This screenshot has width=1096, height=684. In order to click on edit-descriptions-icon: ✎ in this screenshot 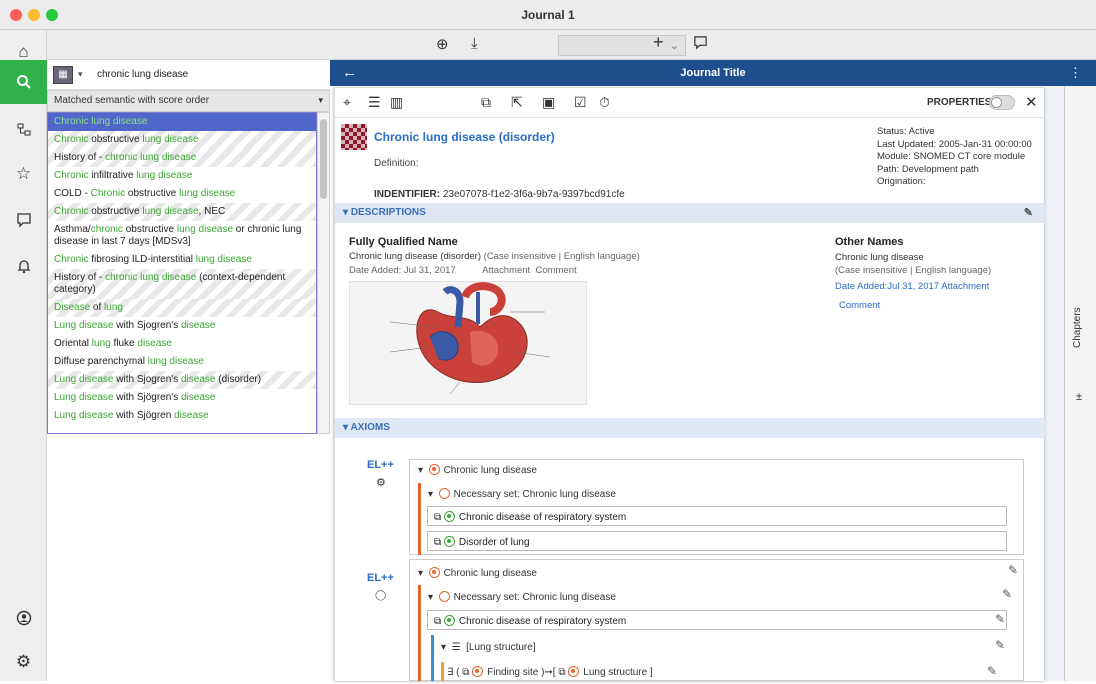, I will do `click(1028, 212)`.